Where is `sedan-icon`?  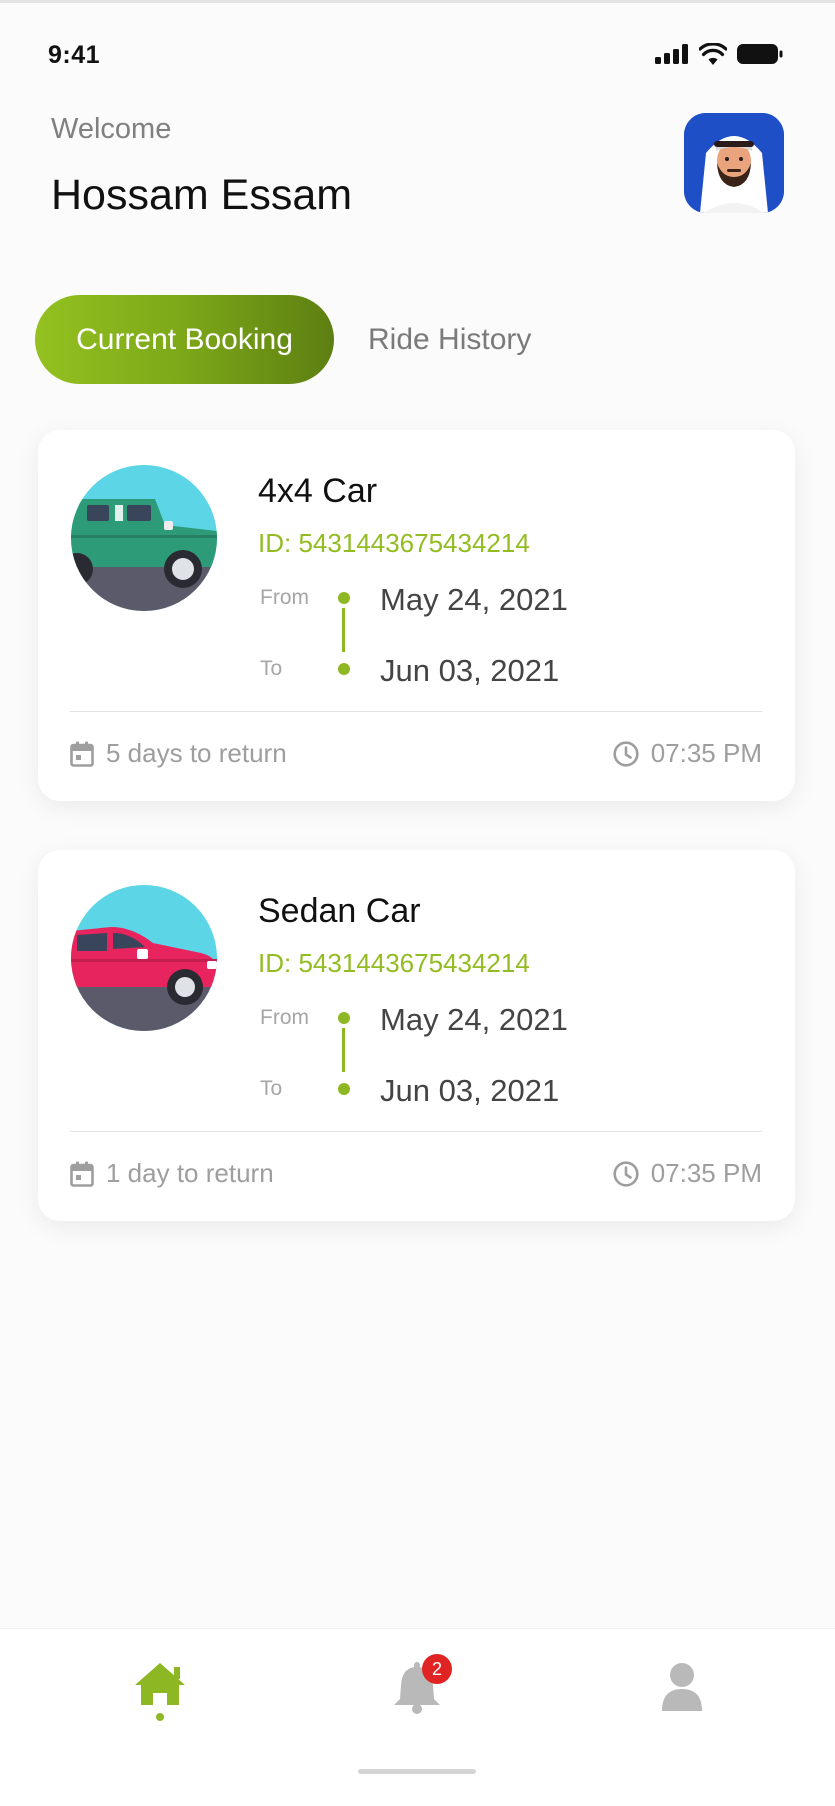 sedan-icon is located at coordinates (144, 958).